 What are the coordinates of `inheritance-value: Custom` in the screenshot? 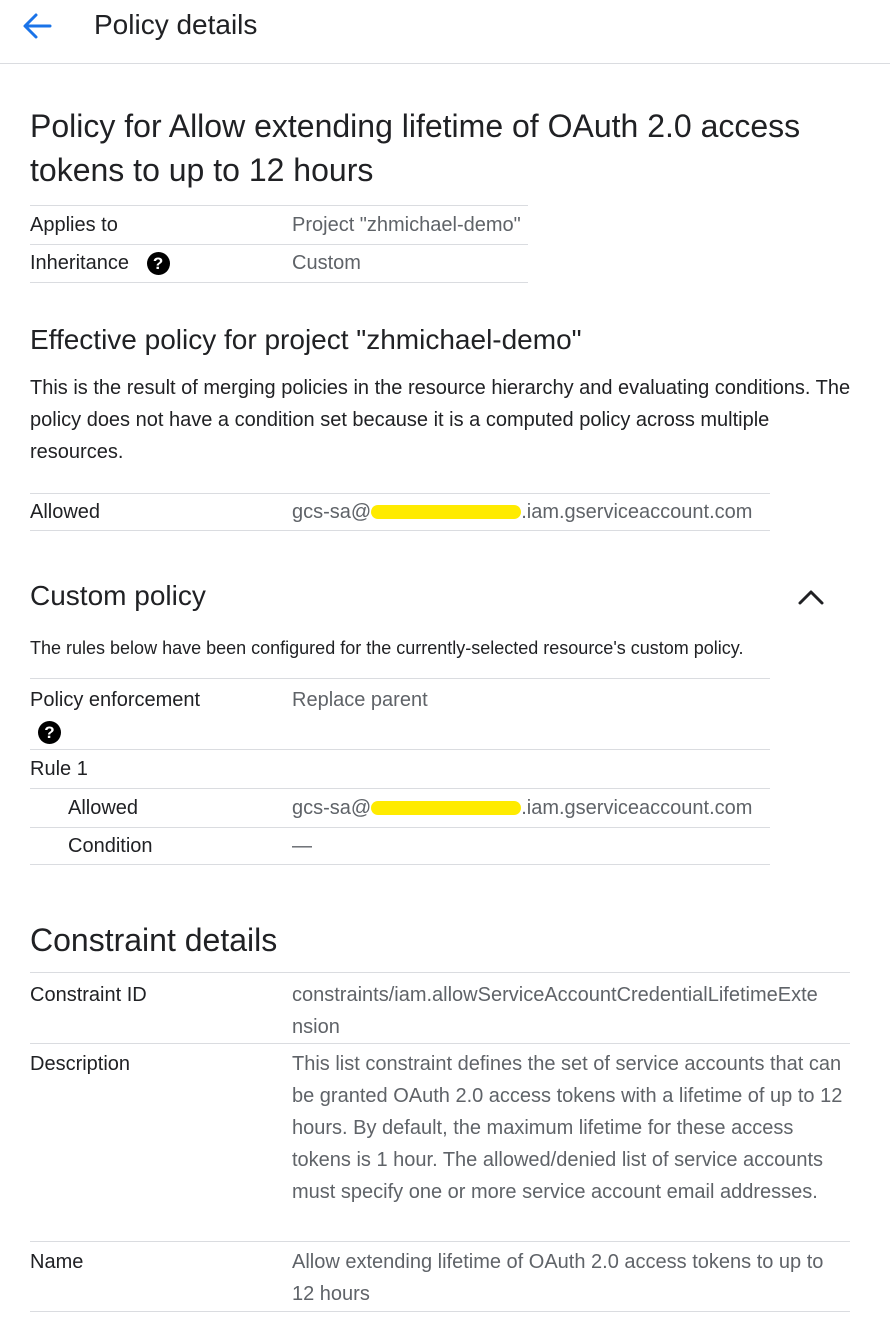 It's located at (326, 263).